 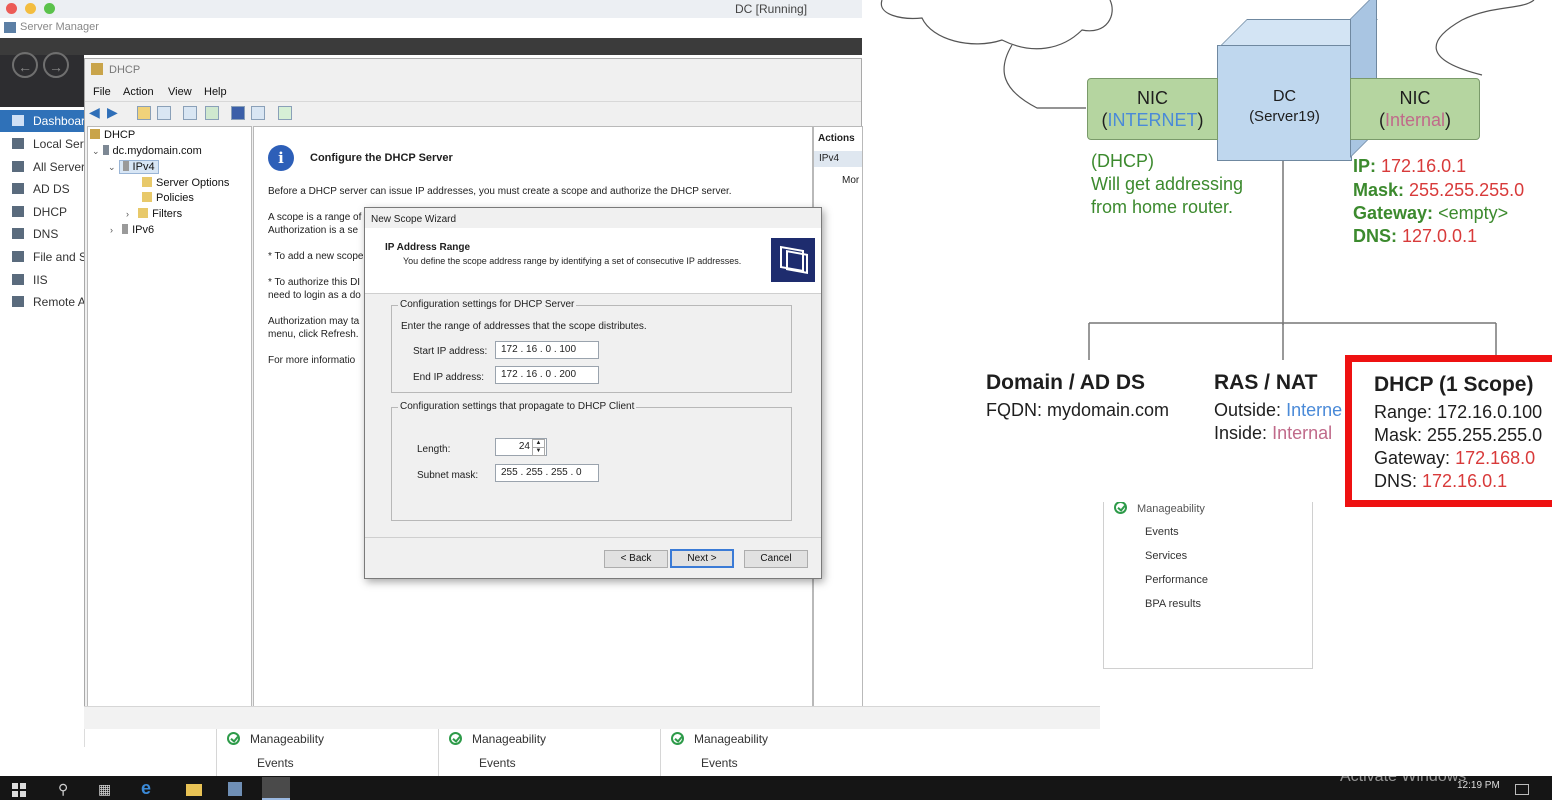 I want to click on more-actions-link: Mor, so click(x=850, y=180).